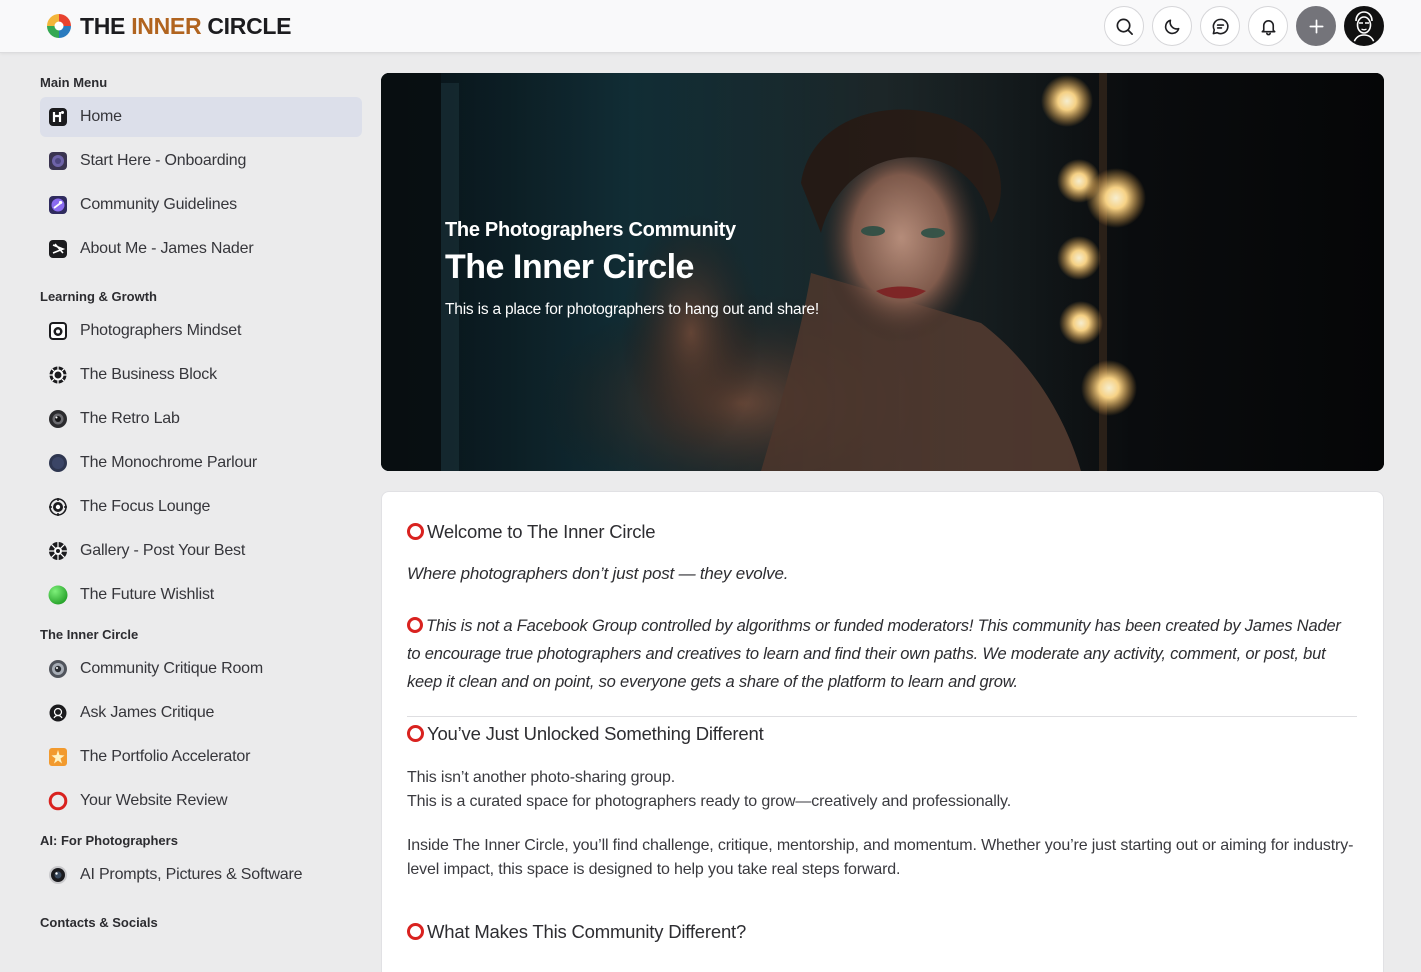 The image size is (1421, 972). I want to click on section-title-inner-circle: The Inner Circle, so click(89, 634).